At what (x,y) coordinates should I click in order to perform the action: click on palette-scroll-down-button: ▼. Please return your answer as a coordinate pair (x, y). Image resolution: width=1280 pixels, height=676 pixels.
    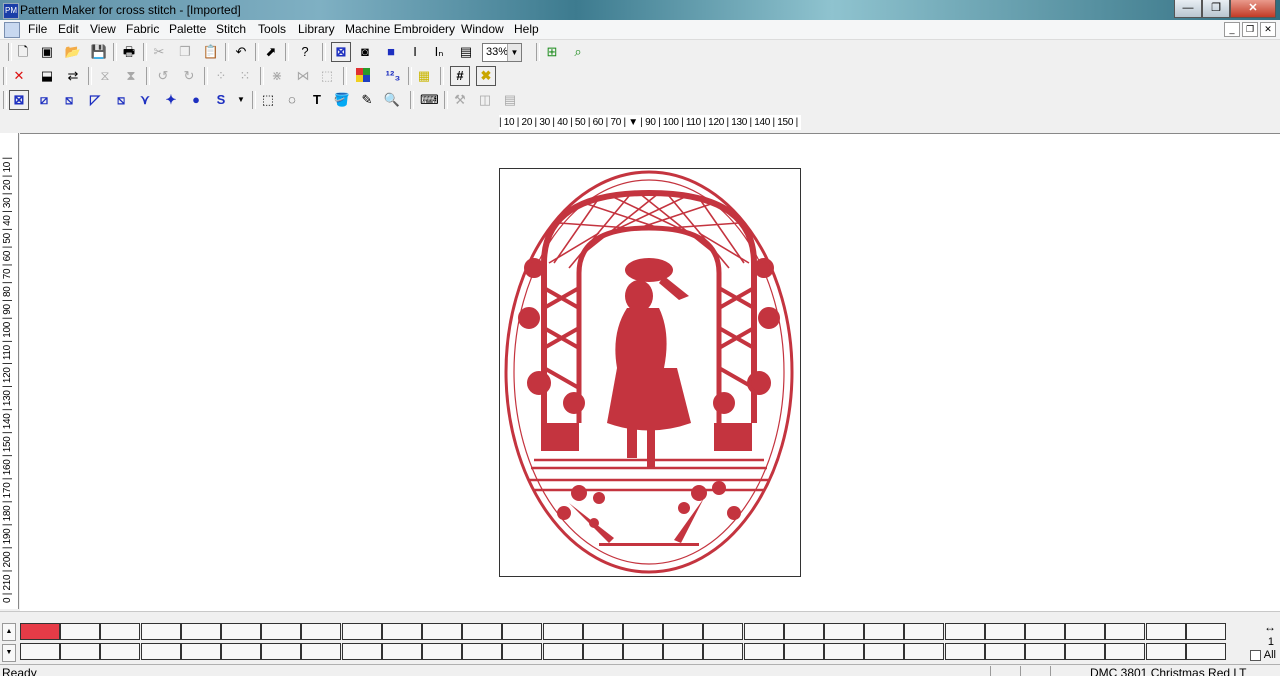
    Looking at the image, I should click on (9, 653).